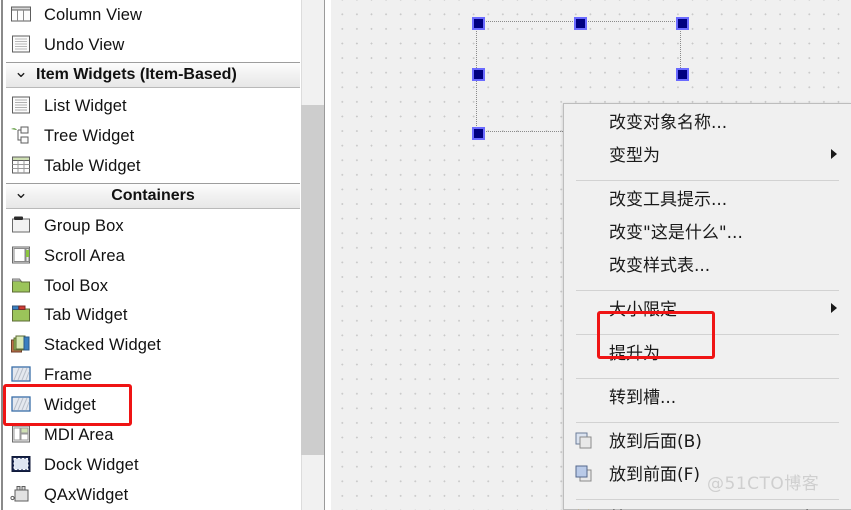  I want to click on undo-view-icon, so click(23, 45).